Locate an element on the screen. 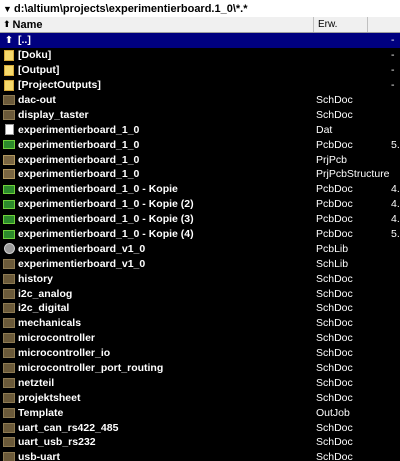 This screenshot has height=461, width=400. file-row: netzteil SchDoc is located at coordinates (200, 382).